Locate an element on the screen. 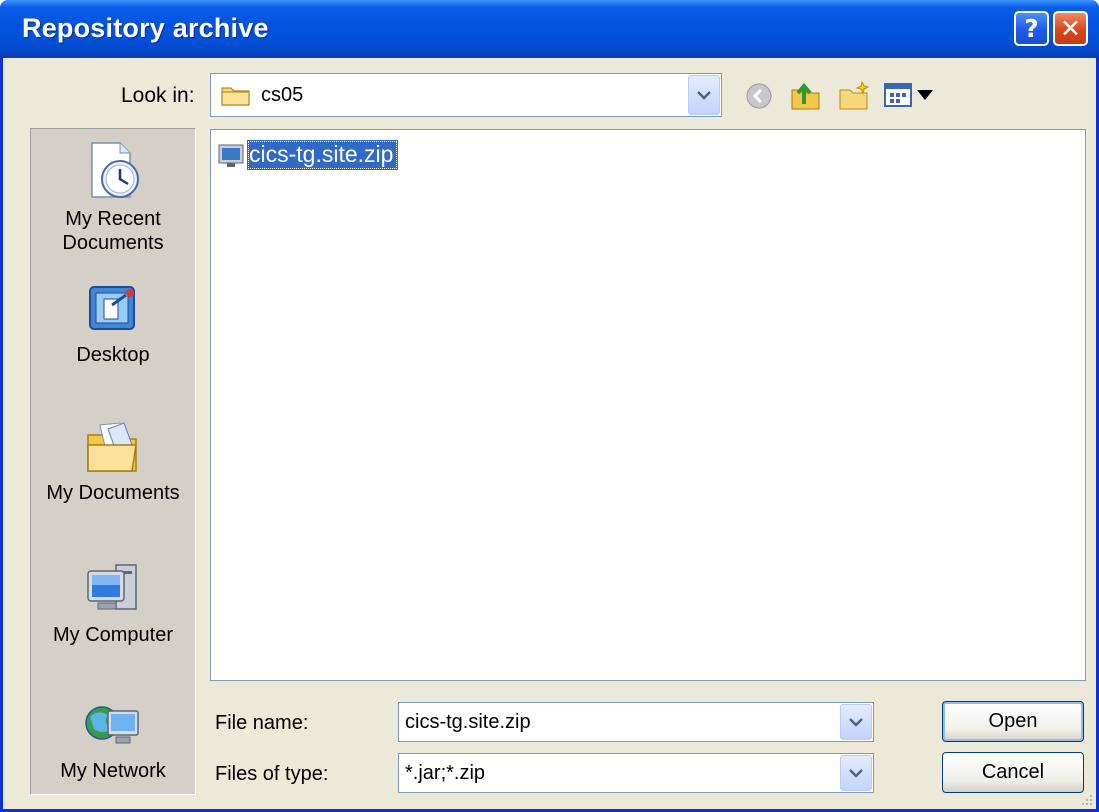 This screenshot has height=812, width=1099. places-bar: My Recent Documents Desktop My Documents is located at coordinates (113, 461).